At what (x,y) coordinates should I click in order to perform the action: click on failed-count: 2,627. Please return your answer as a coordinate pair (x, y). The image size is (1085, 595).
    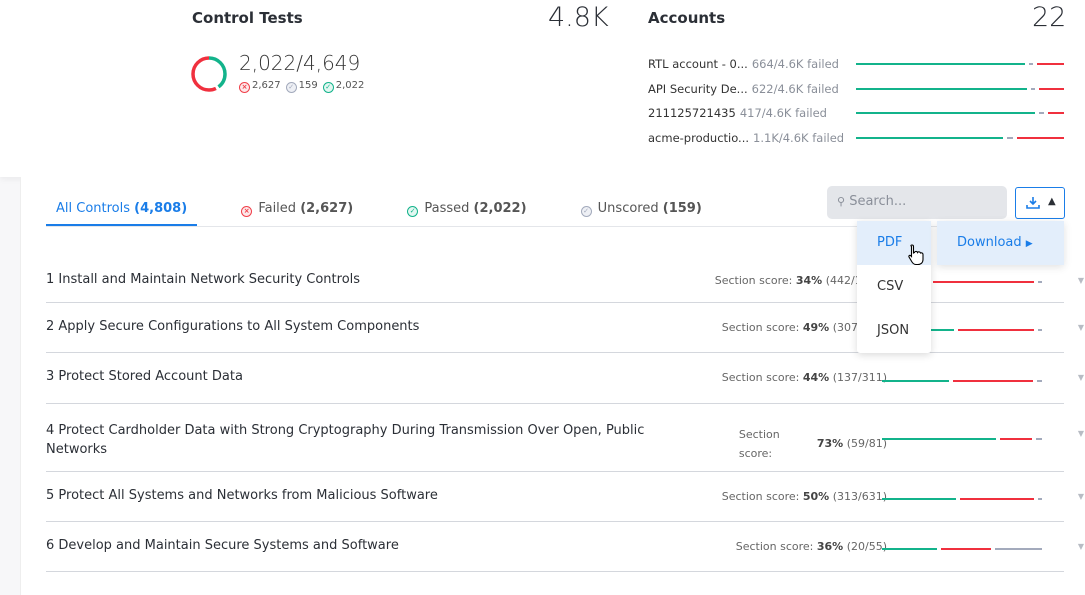
    Looking at the image, I should click on (266, 85).